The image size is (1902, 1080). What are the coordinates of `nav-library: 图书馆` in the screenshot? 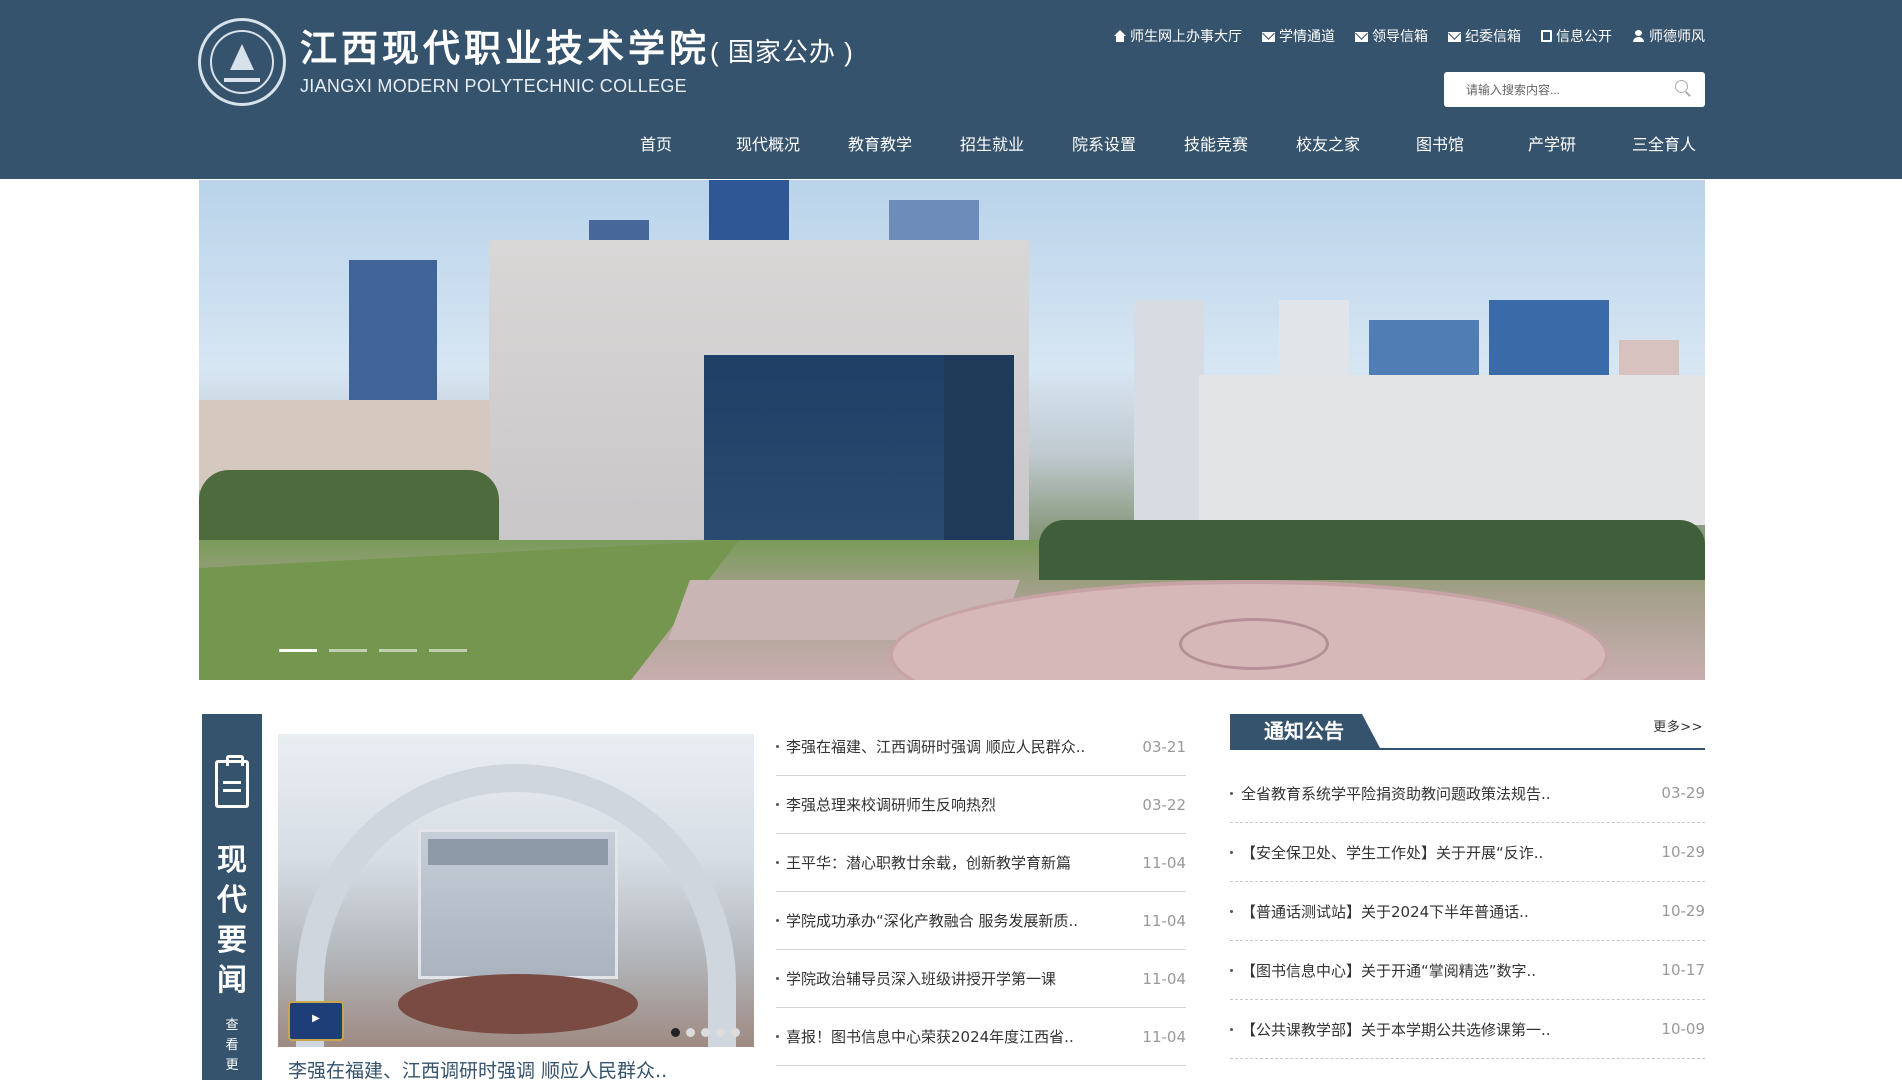 It's located at (1440, 145).